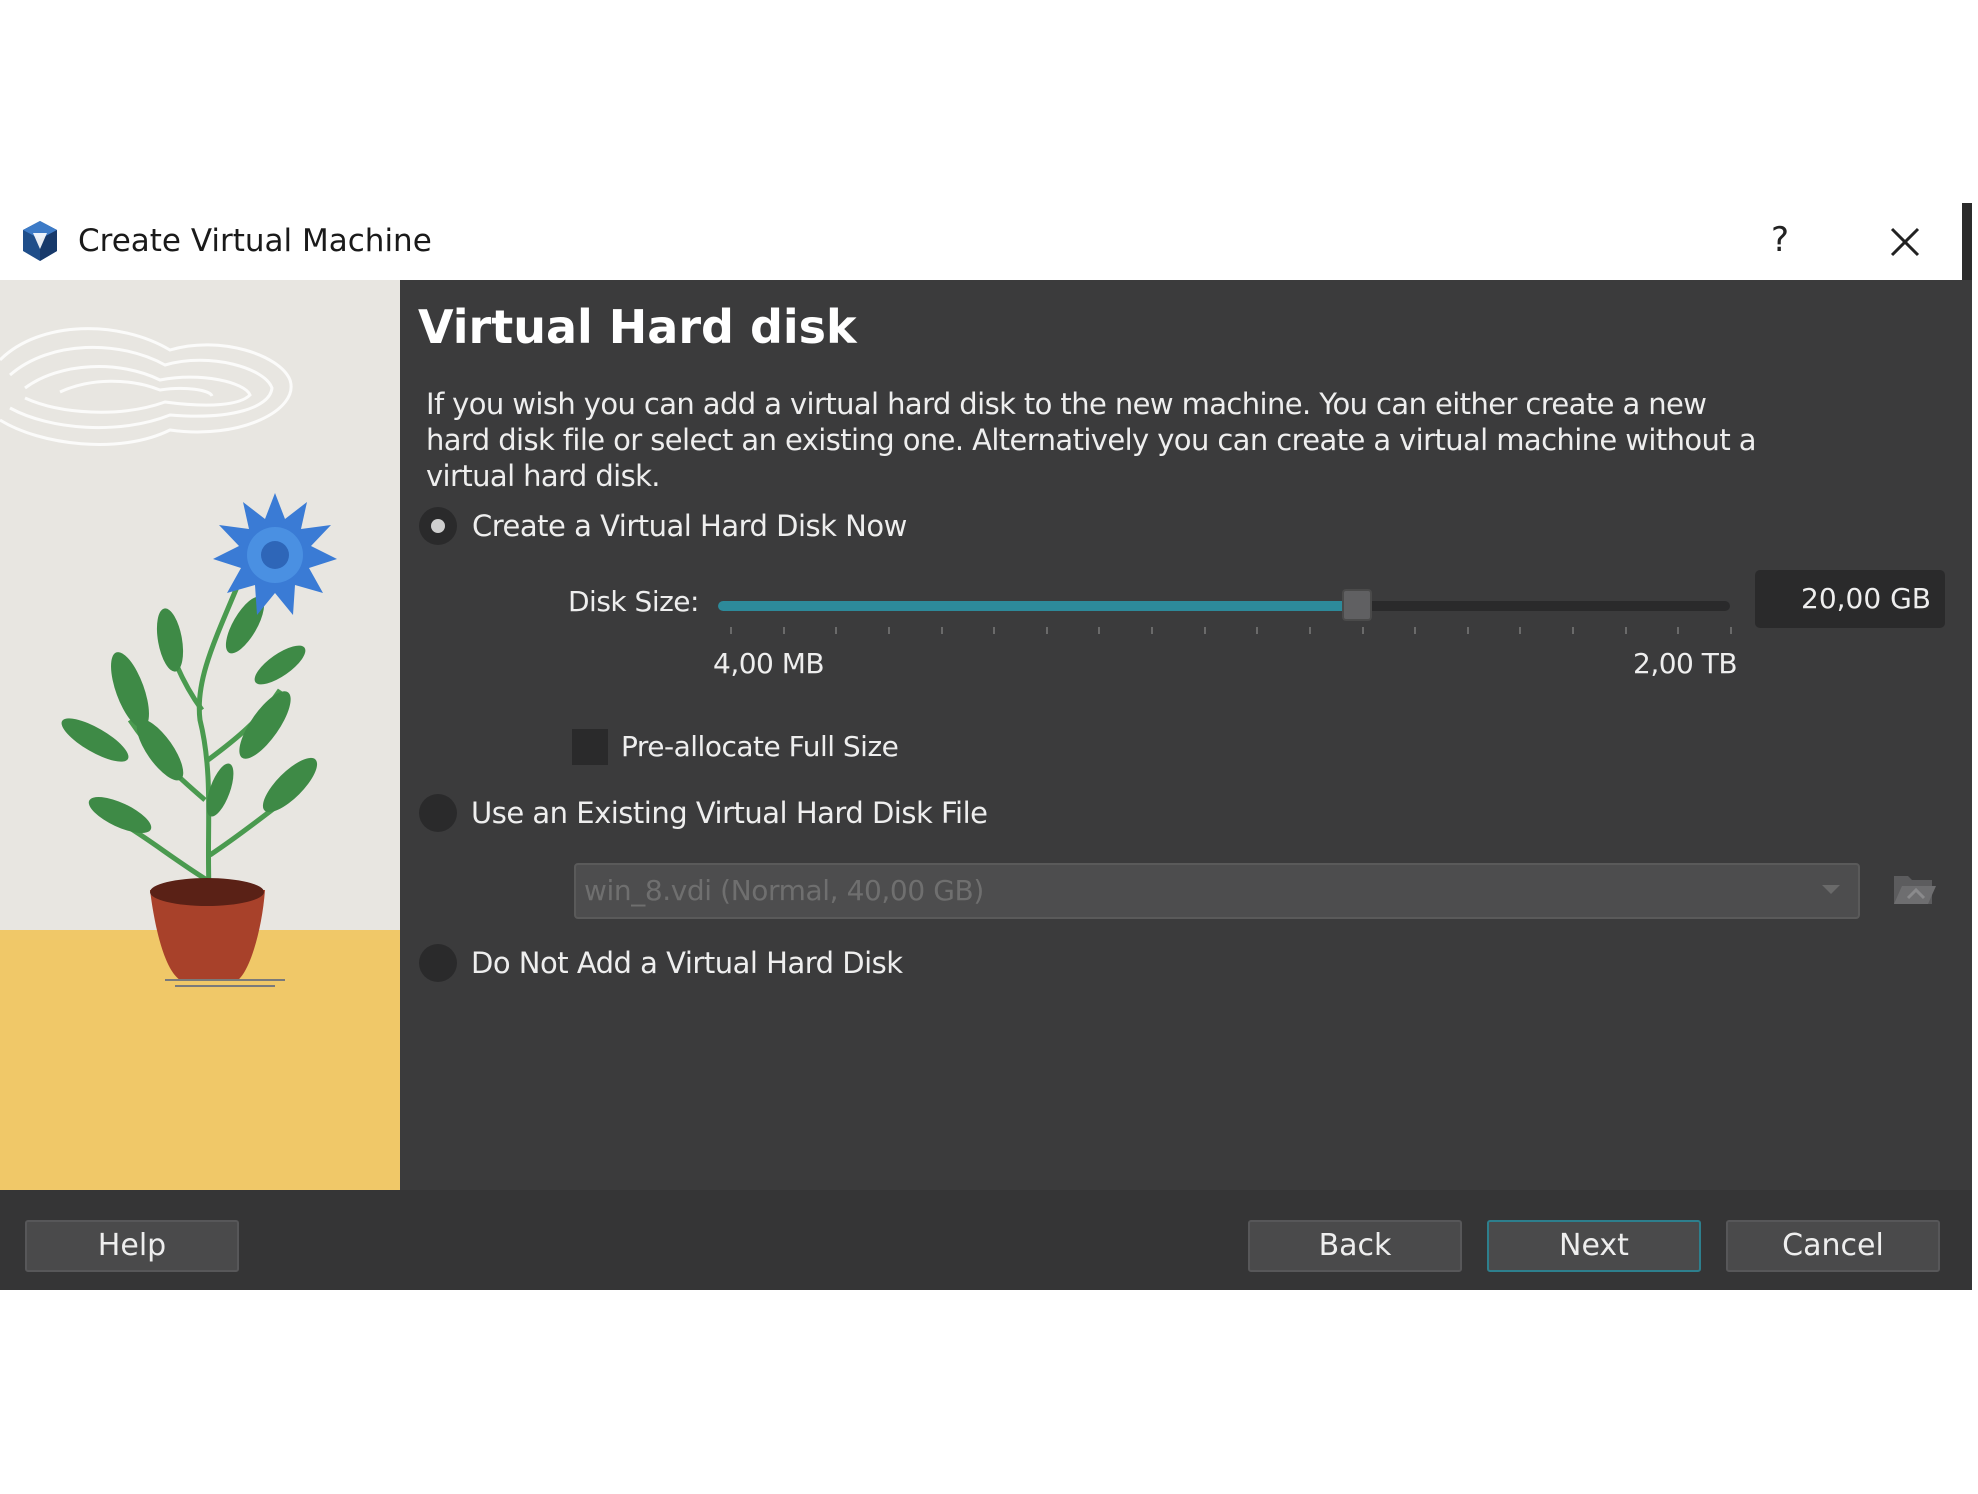 Image resolution: width=1978 pixels, height=1494 pixels. I want to click on back-button: Back, so click(1355, 1246).